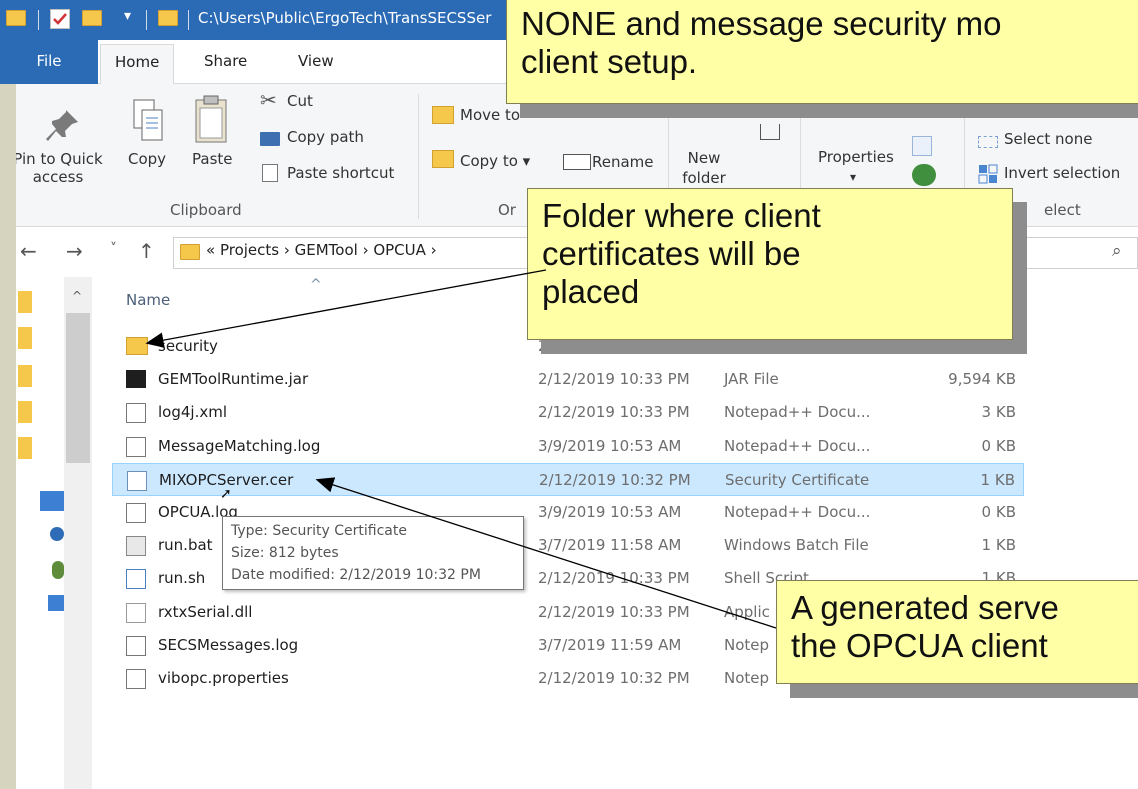 This screenshot has height=789, width=1138. I want to click on arrow-to-certificate-file, so click(546, 553).